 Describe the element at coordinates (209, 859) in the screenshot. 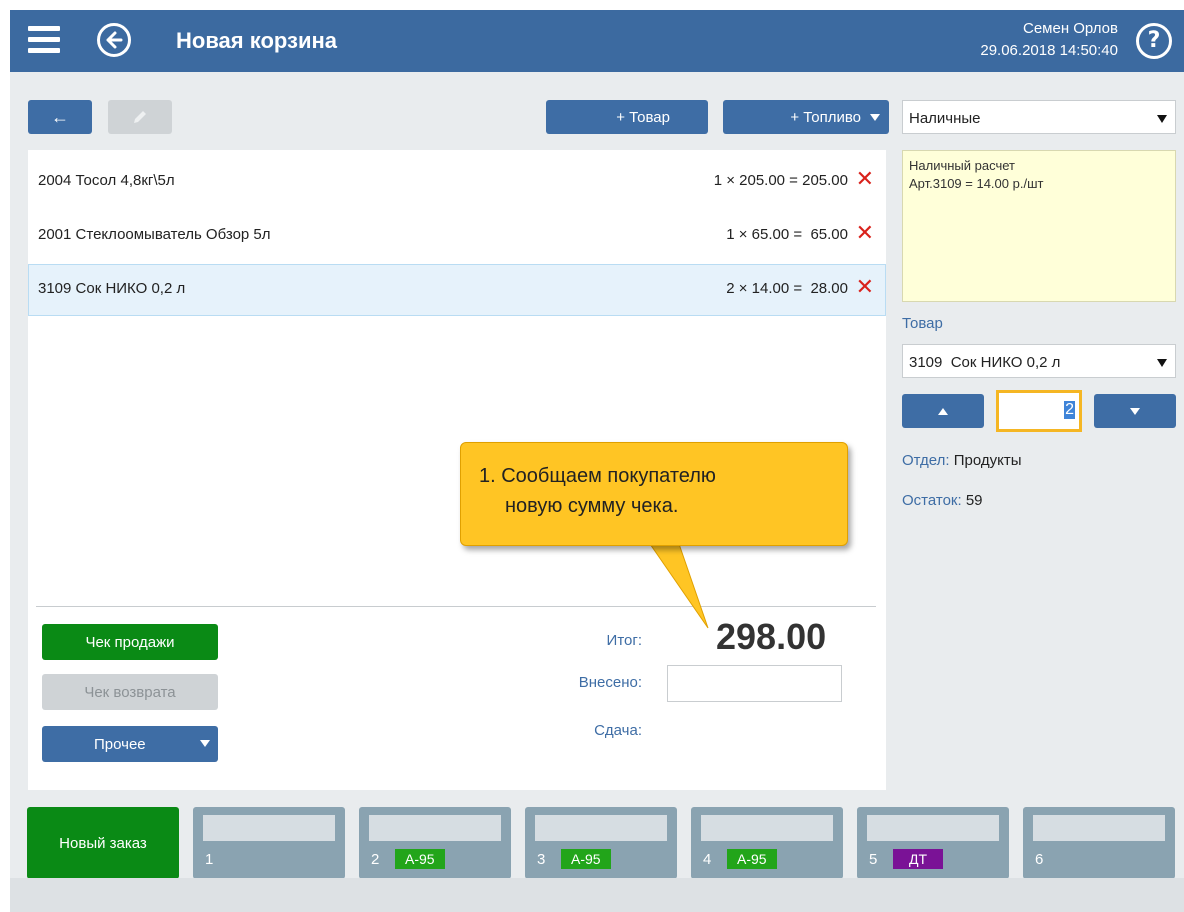

I see `slot-number: 1` at that location.